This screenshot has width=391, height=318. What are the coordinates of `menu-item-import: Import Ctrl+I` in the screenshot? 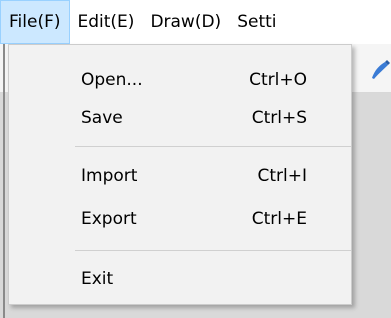 It's located at (180, 176).